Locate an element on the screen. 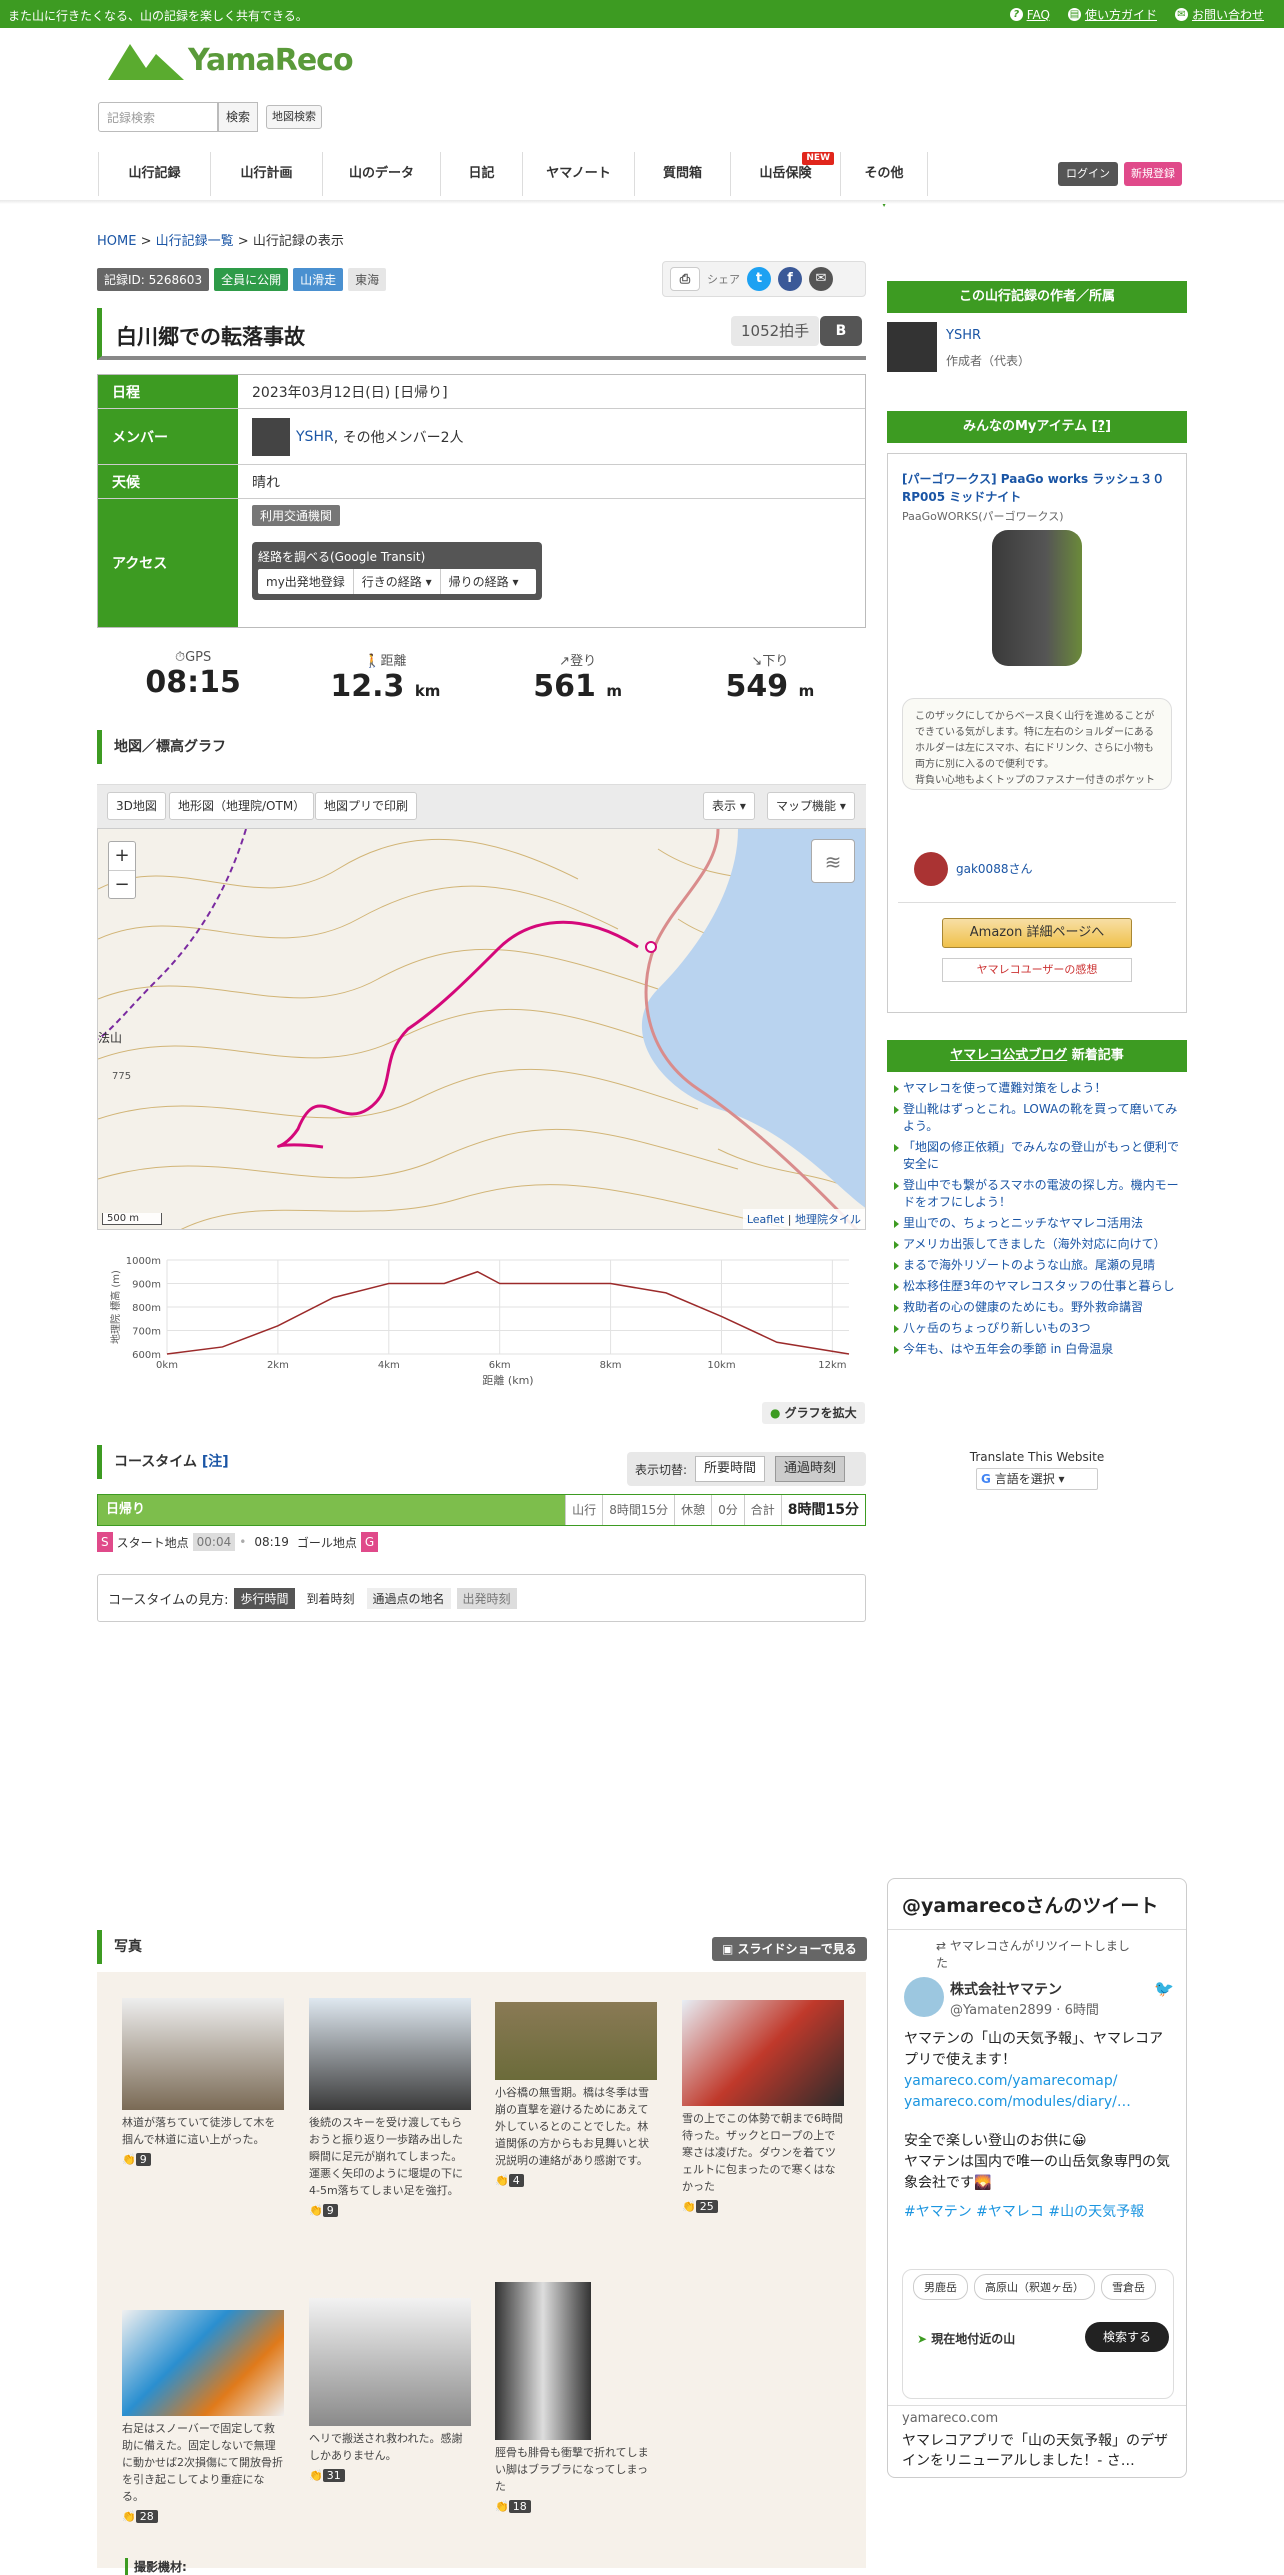 This screenshot has width=1284, height=2575. my-origin-button: my出発地登録 is located at coordinates (306, 581).